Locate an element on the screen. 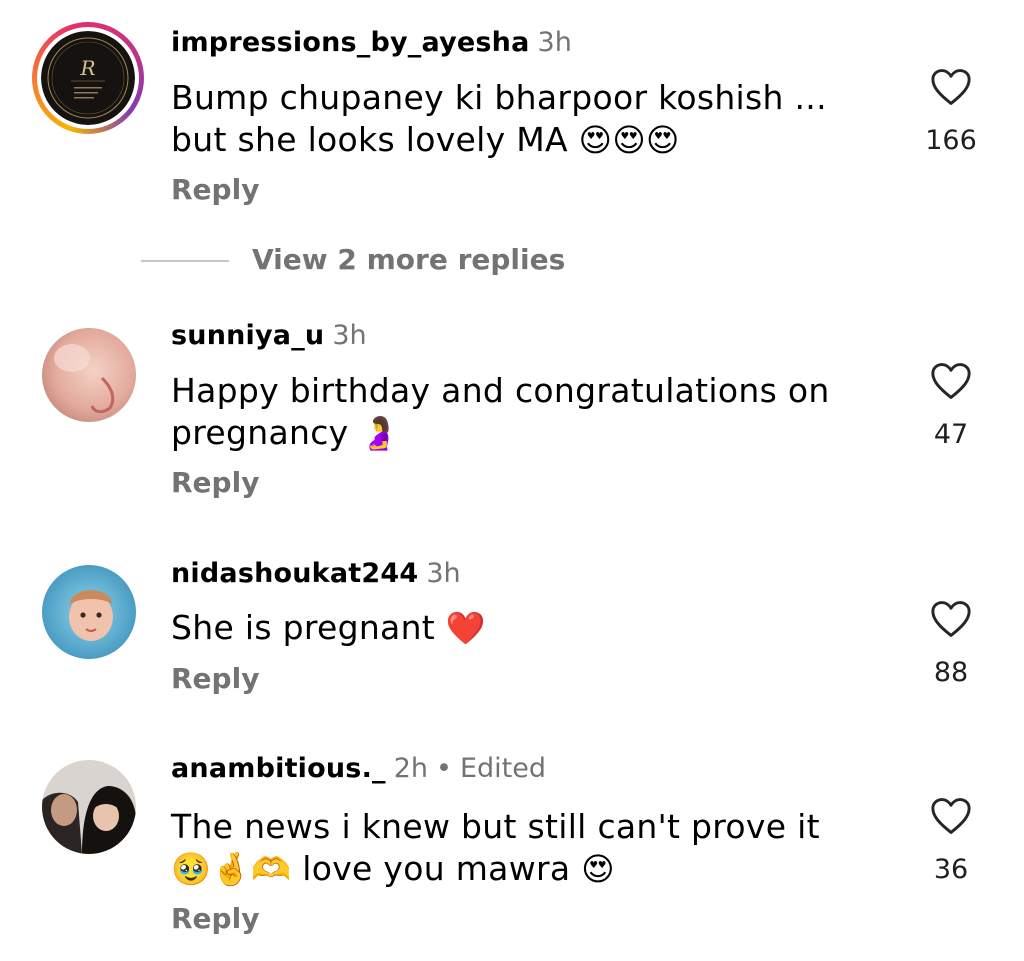  svg-text: R is located at coordinates (87, 68).